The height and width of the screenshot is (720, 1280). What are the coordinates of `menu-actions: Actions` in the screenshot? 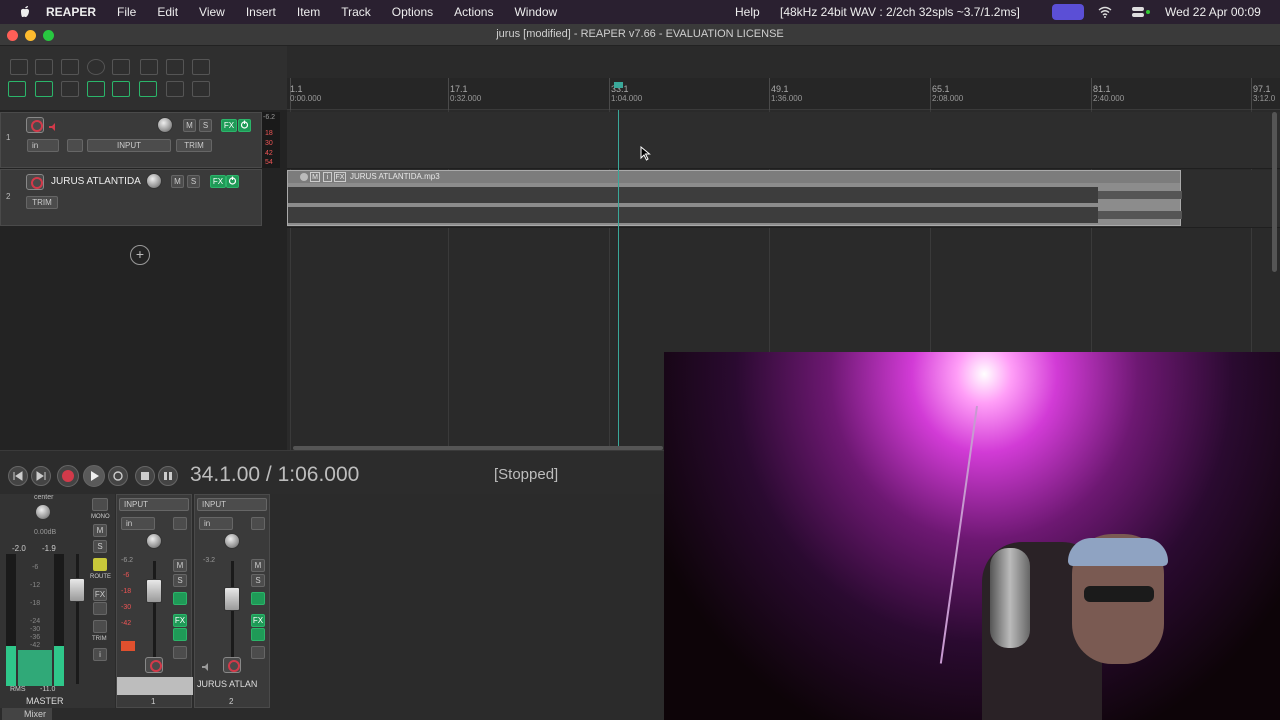 It's located at (473, 12).